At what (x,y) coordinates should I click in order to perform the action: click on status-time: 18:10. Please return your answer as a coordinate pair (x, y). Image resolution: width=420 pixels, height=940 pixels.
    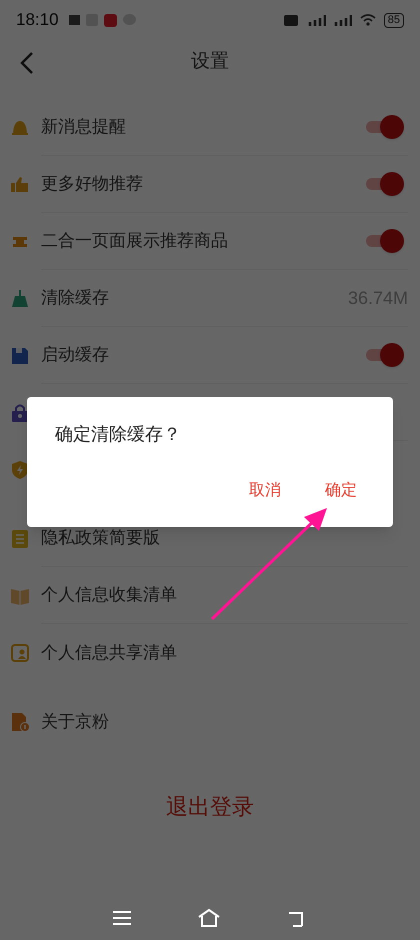
    Looking at the image, I should click on (37, 20).